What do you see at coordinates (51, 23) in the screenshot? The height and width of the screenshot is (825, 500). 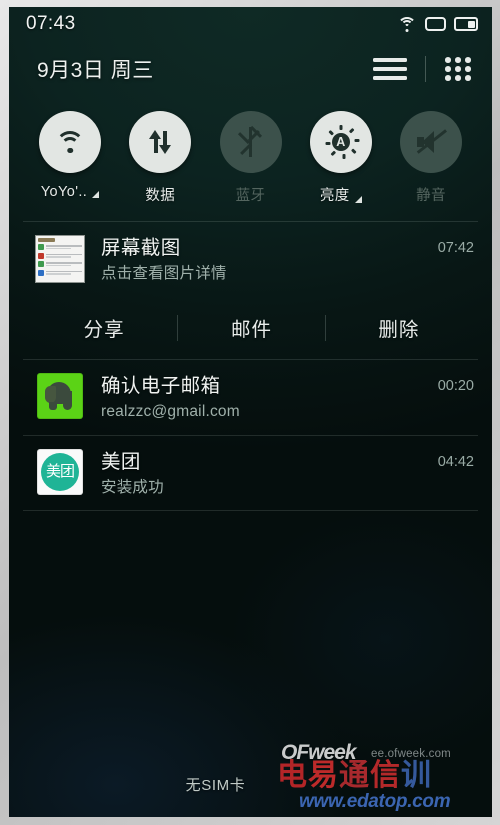 I see `status-clock: 07:43` at bounding box center [51, 23].